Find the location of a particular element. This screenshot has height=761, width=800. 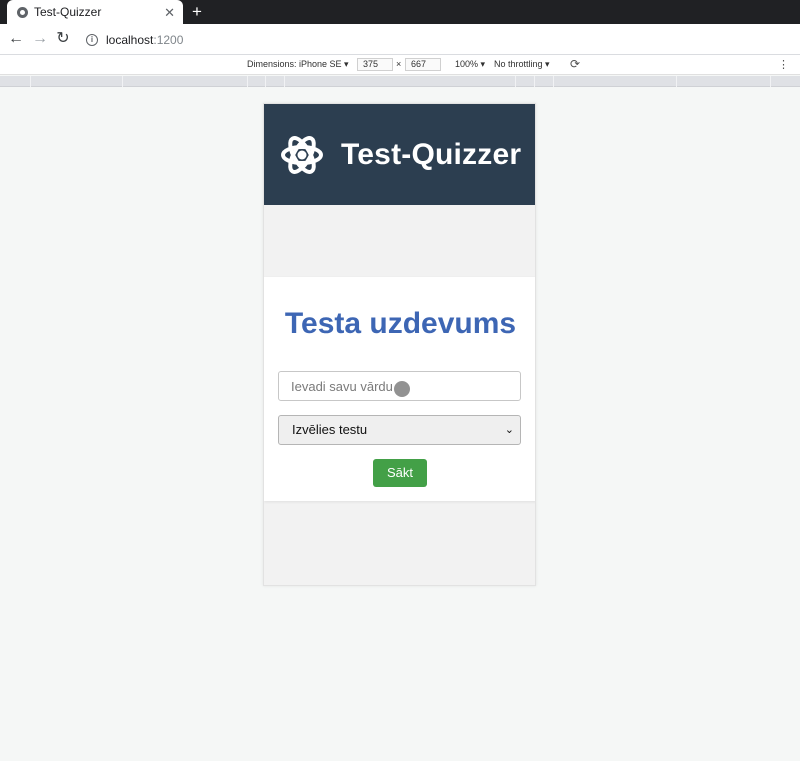

throttling-dropdown: No throttling ▾ is located at coordinates (522, 64).